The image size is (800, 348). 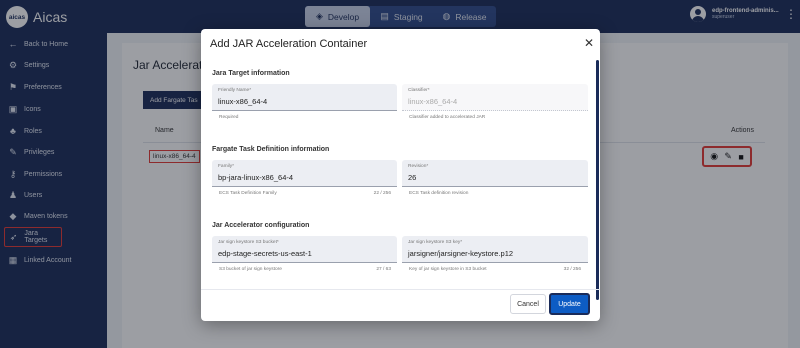 What do you see at coordinates (265, 253) in the screenshot?
I see `keystore-bucket-value: edp-stage-secrets-us-east-1` at bounding box center [265, 253].